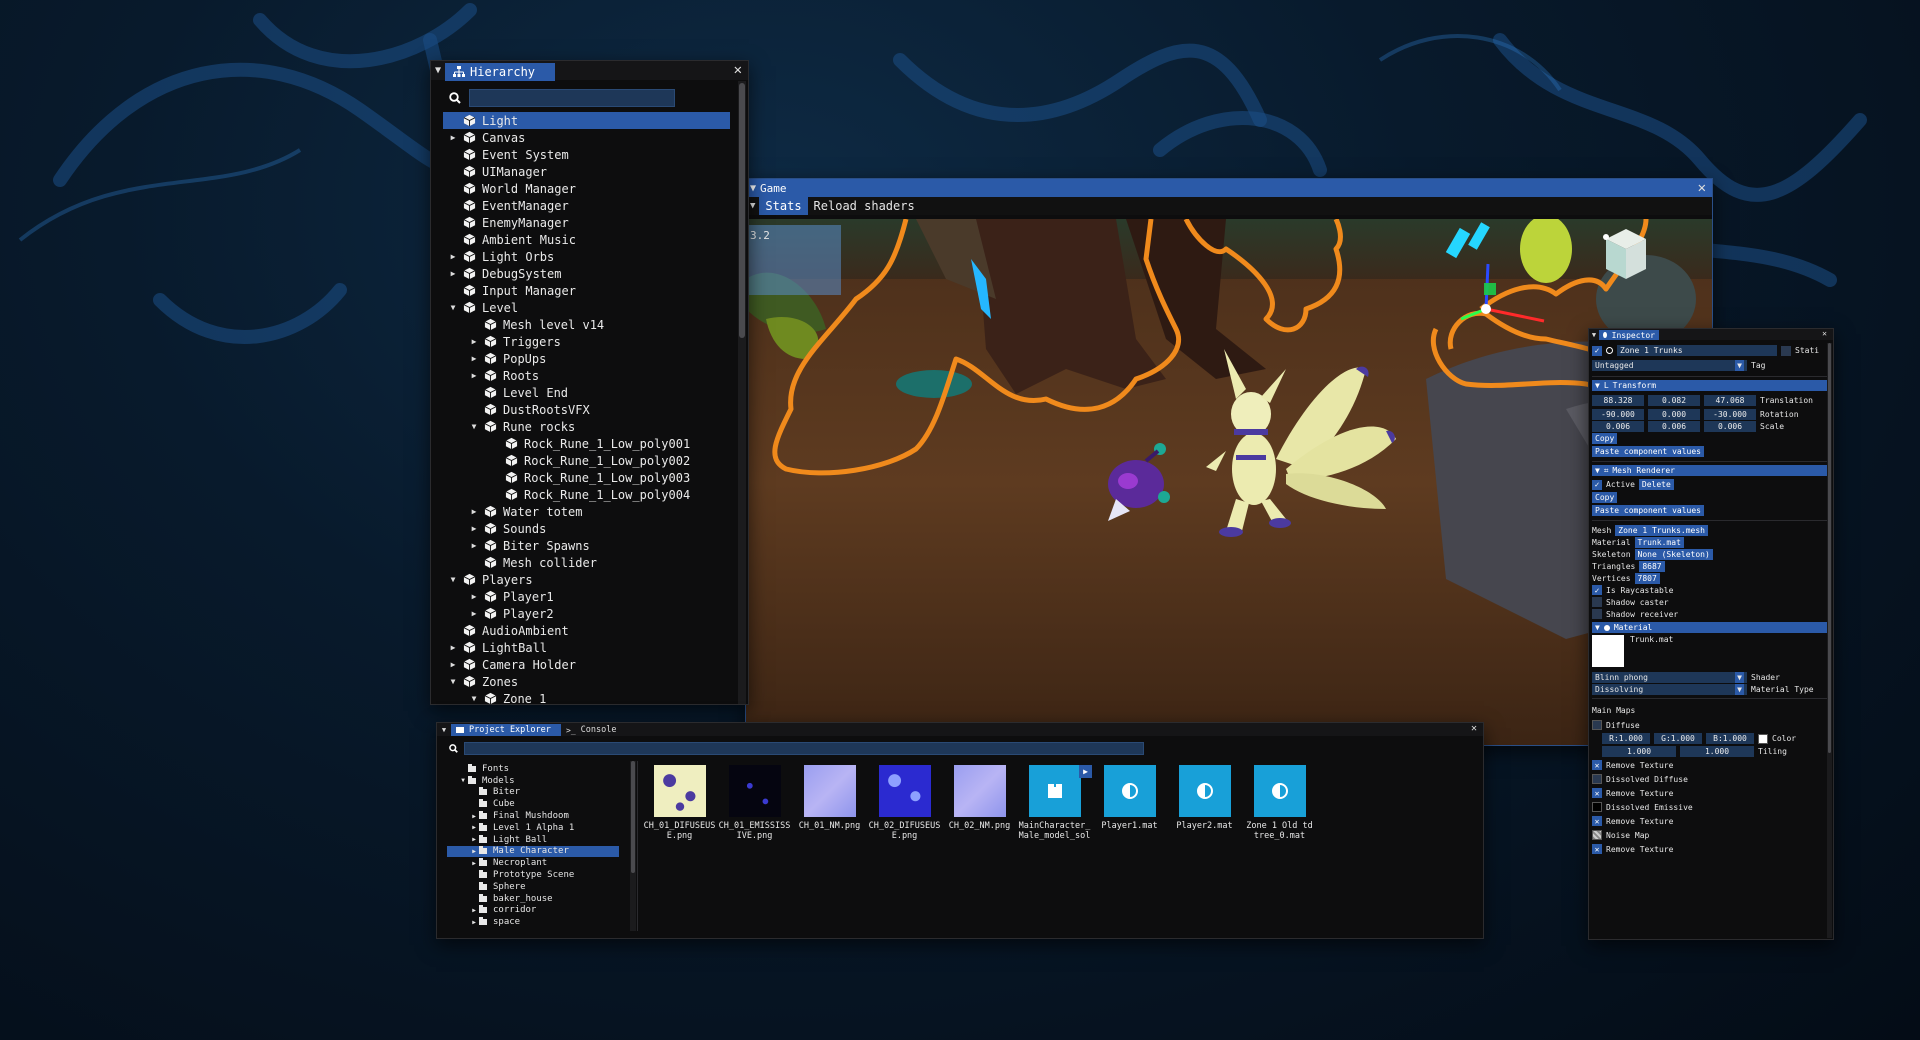 This screenshot has height=1040, width=1920. I want to click on collapse-icon: ▼, so click(438, 70).